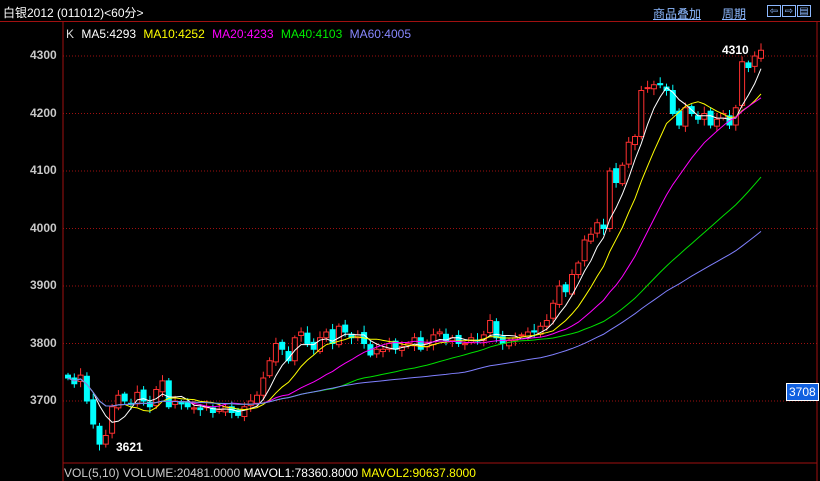 The width and height of the screenshot is (820, 481). I want to click on vol-volume: VOLUME:20481.0000, so click(181, 473).